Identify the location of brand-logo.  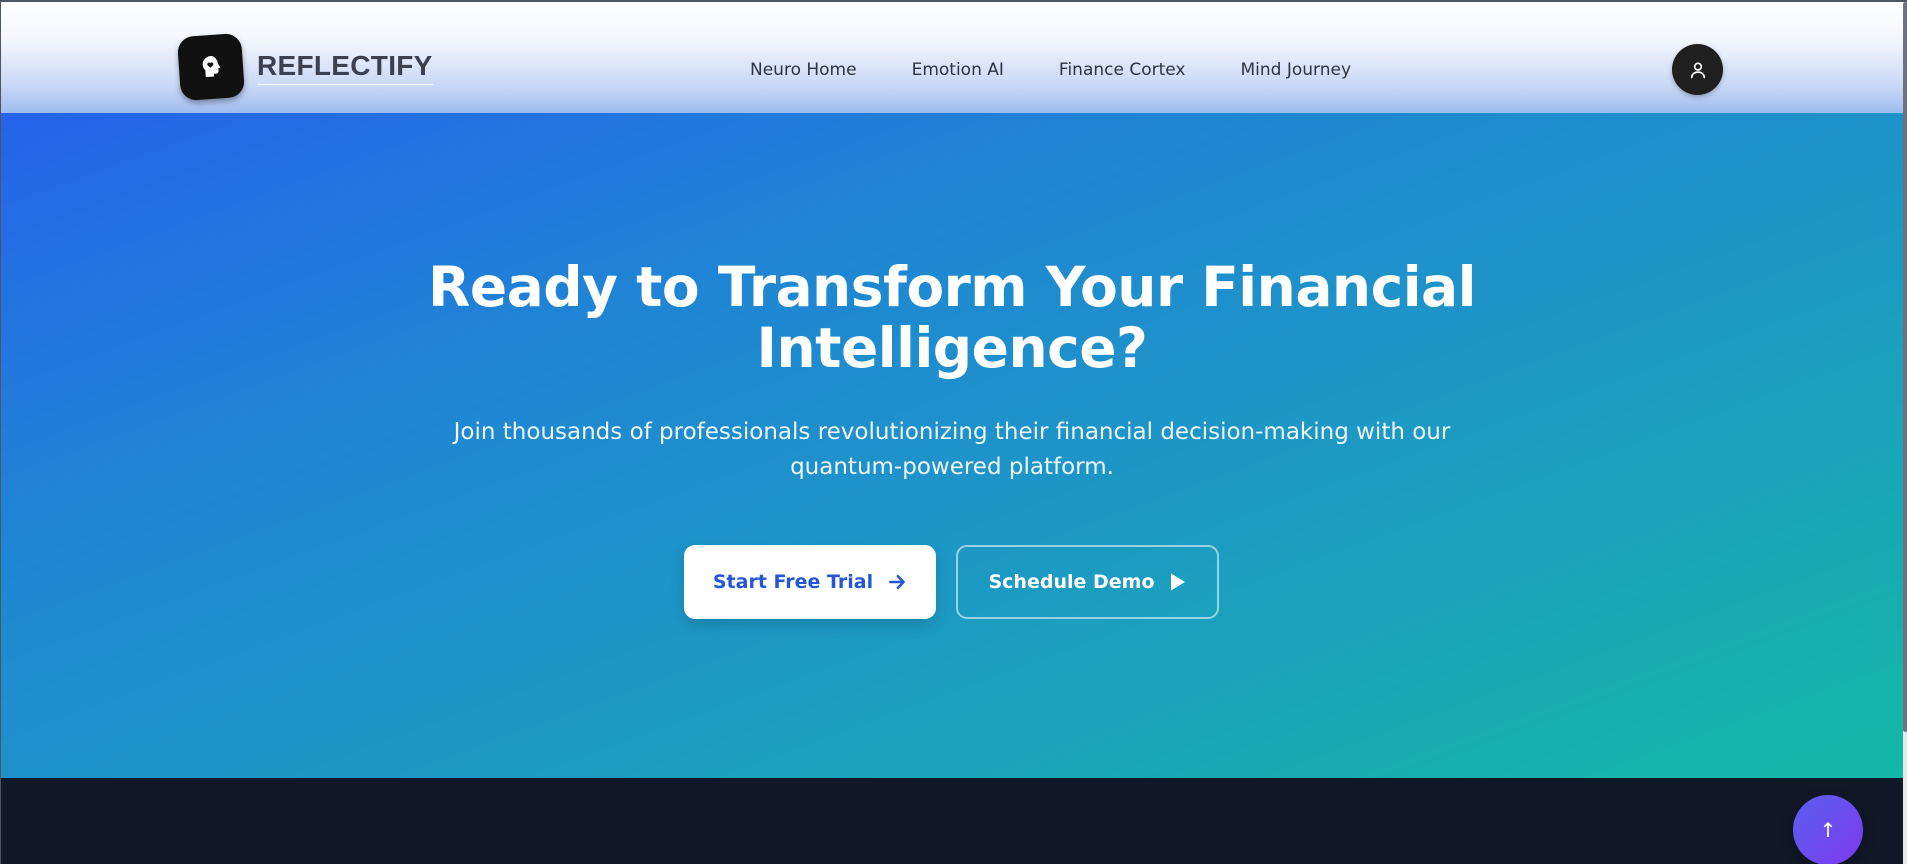
(211, 67).